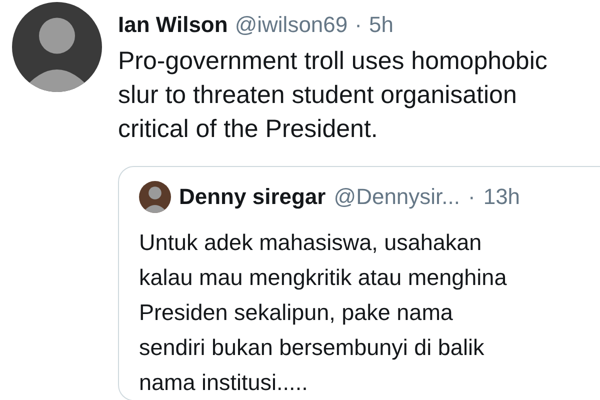  What do you see at coordinates (252, 197) in the screenshot?
I see `quoted-author-name: Denny siregar` at bounding box center [252, 197].